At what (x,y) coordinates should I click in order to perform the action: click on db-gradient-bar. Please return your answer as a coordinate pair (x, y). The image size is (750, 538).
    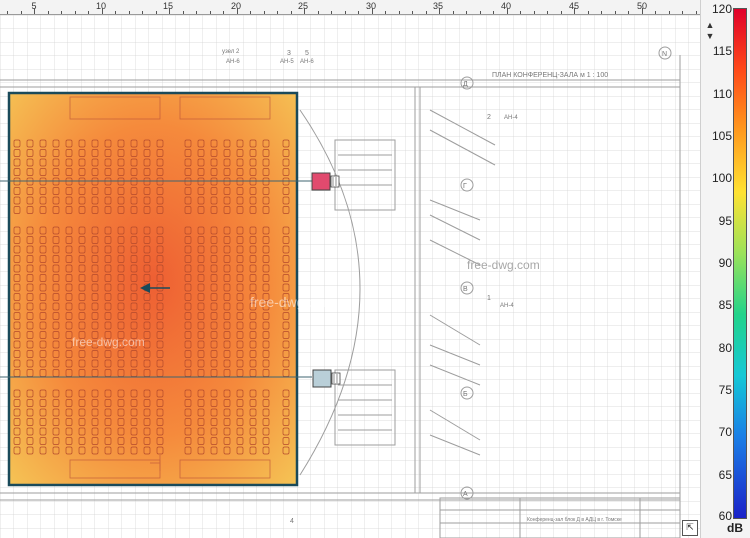
    Looking at the image, I should click on (740, 263).